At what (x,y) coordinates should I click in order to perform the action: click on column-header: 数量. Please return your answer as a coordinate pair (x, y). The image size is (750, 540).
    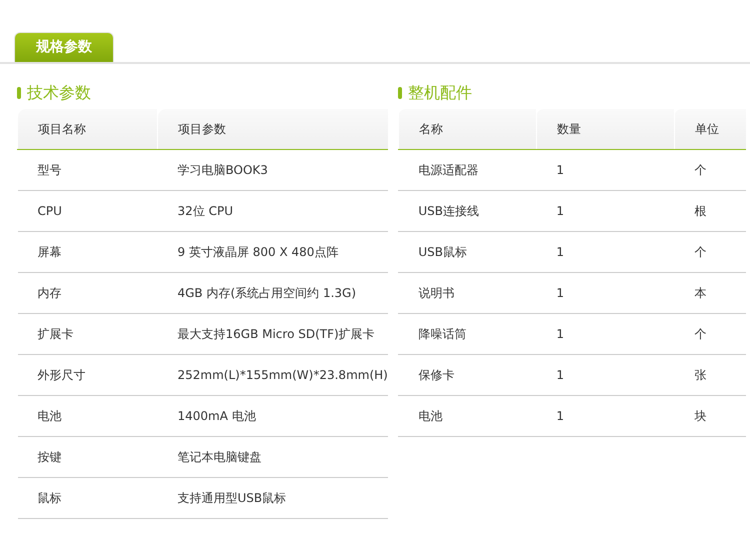
    Looking at the image, I should click on (605, 129).